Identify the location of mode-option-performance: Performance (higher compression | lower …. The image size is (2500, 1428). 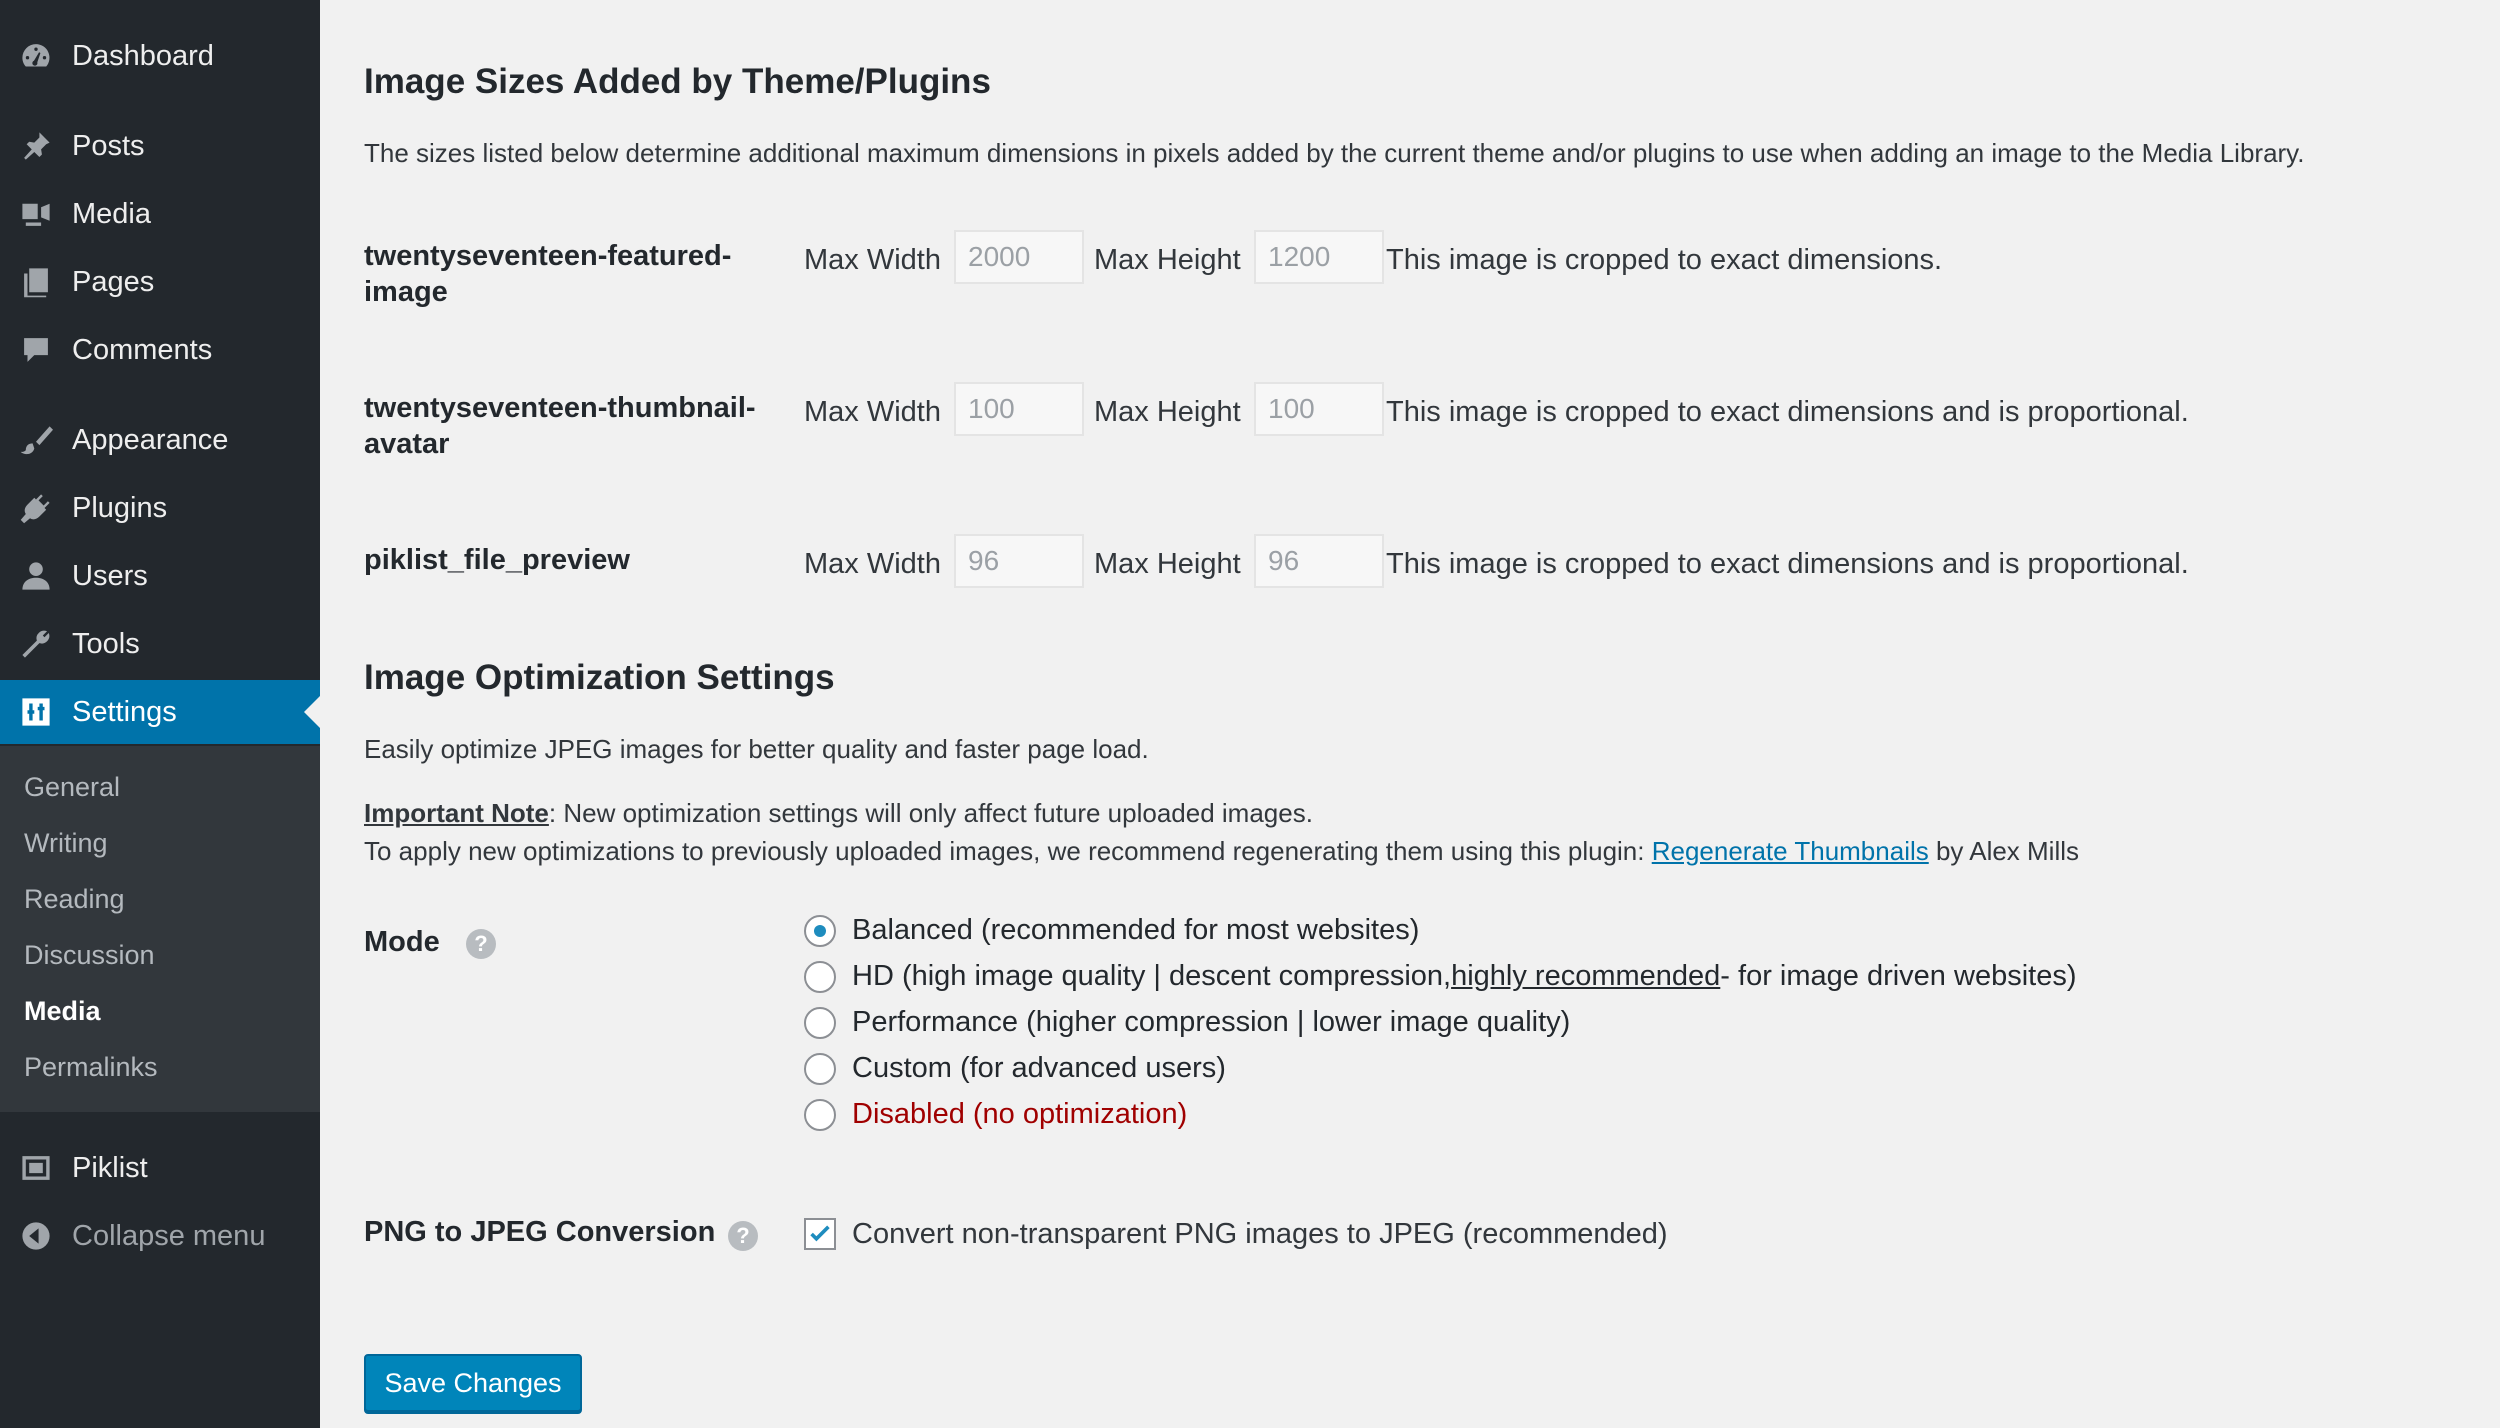
(1187, 1022).